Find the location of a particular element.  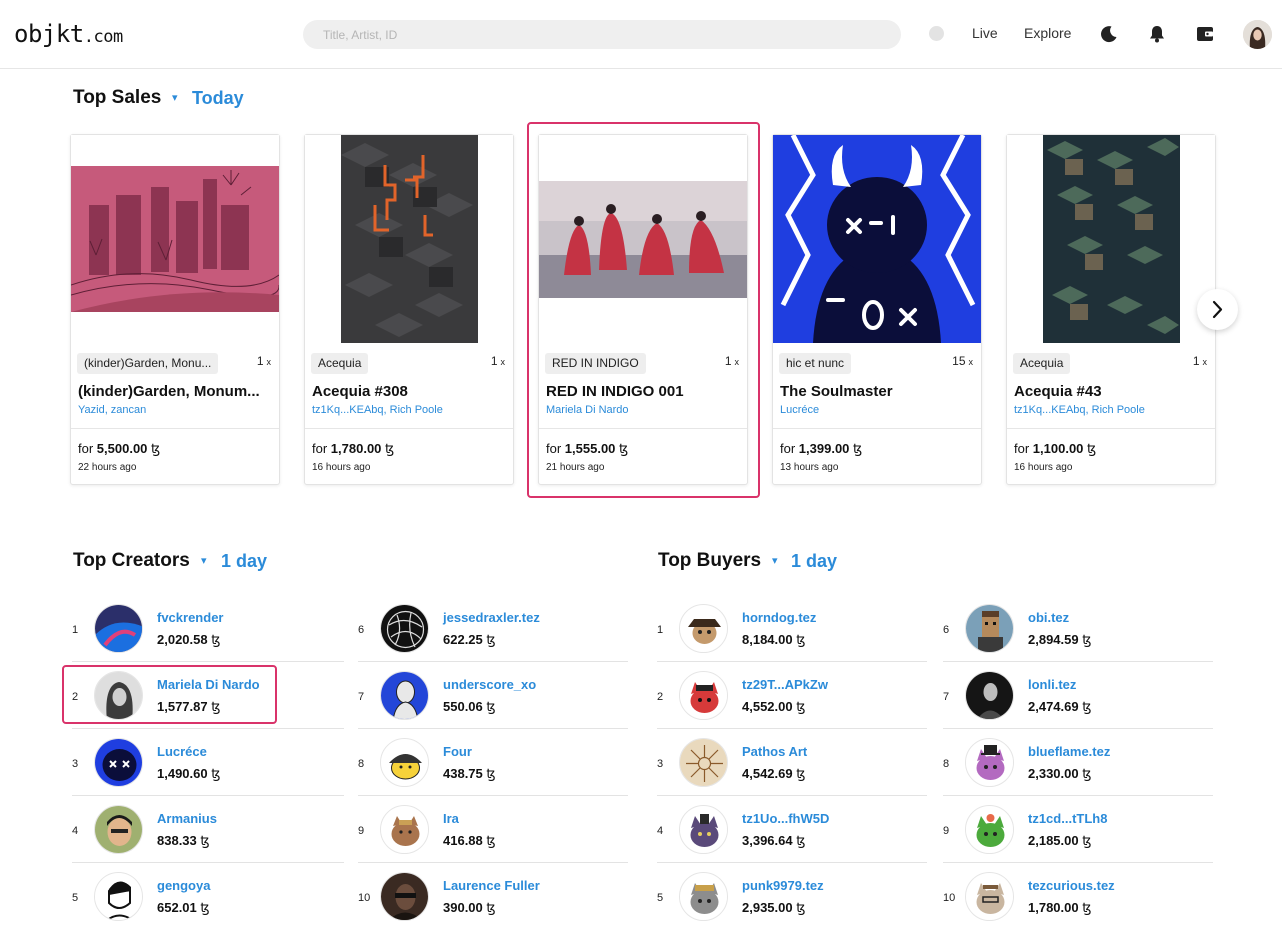

buyer-row: 9 tz1cd...tTLh8 2,185.00 ꜩ is located at coordinates (1078, 829).